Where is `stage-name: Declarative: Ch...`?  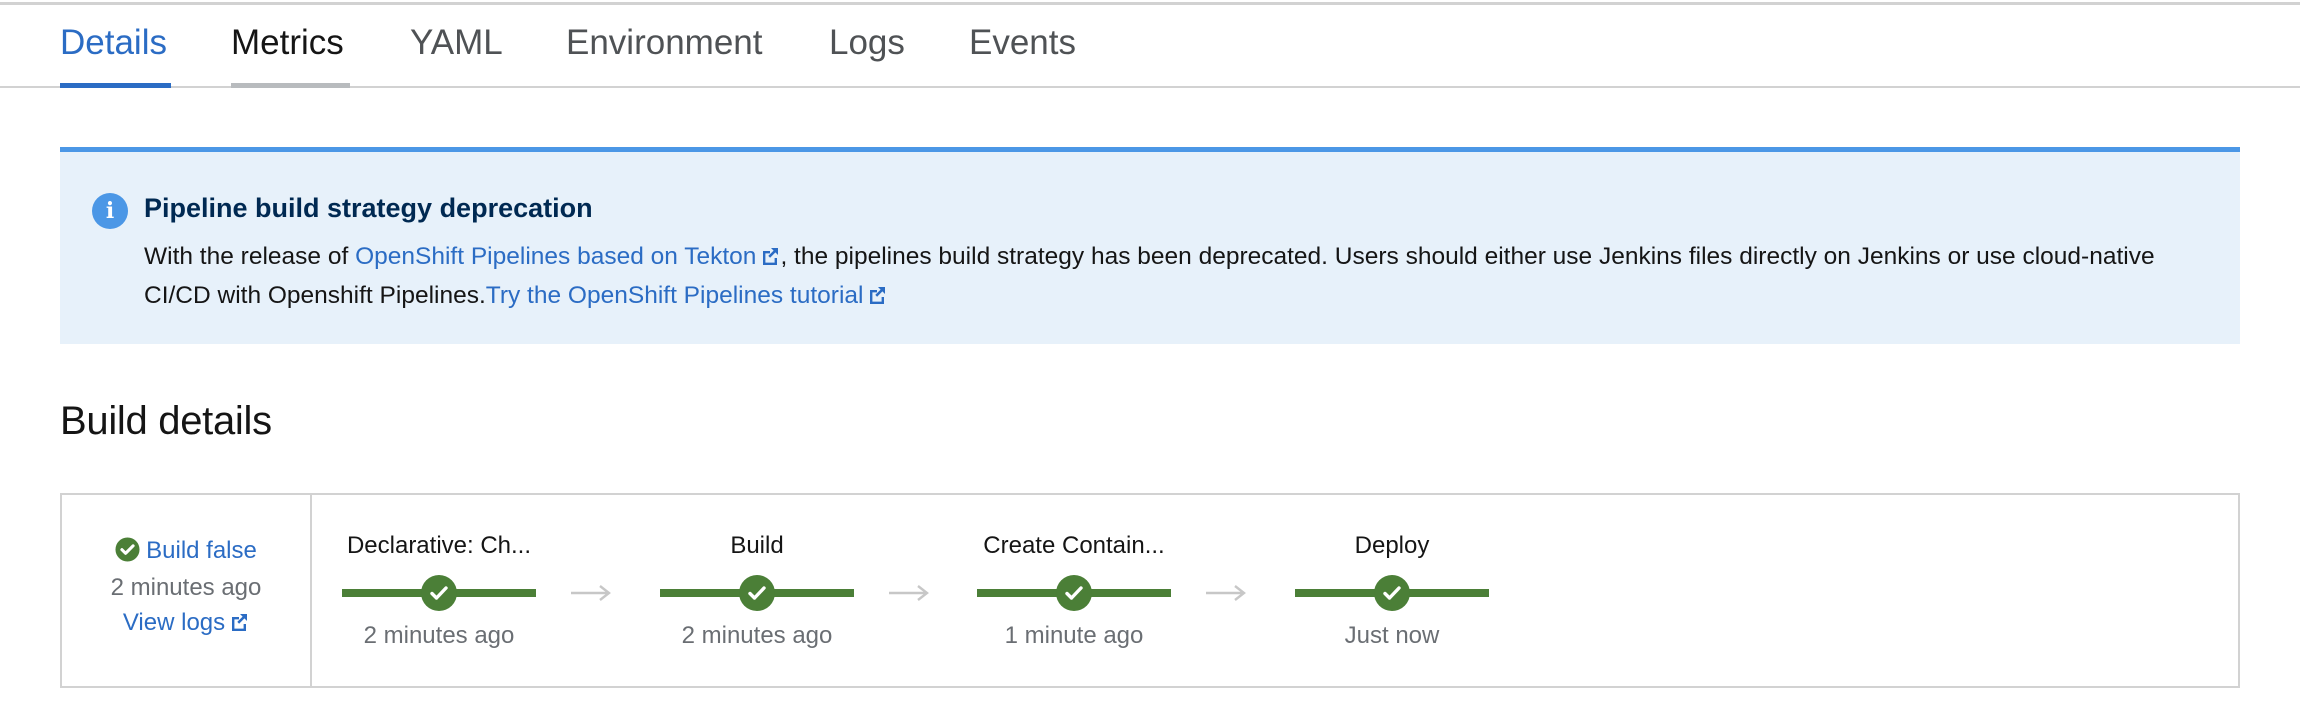
stage-name: Declarative: Ch... is located at coordinates (439, 545).